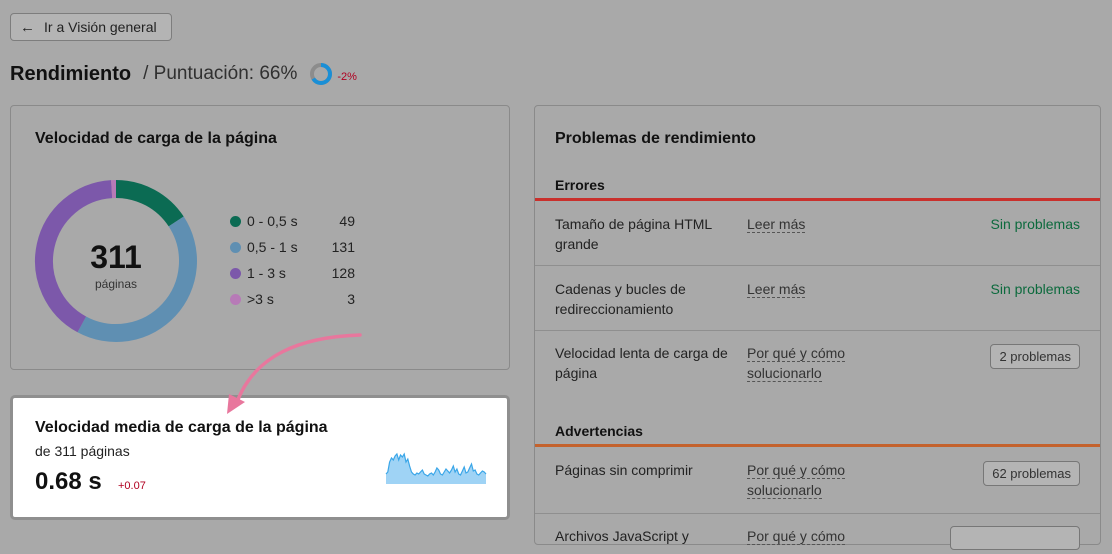  I want to click on score-label: / Puntuación: 66%, so click(220, 74).